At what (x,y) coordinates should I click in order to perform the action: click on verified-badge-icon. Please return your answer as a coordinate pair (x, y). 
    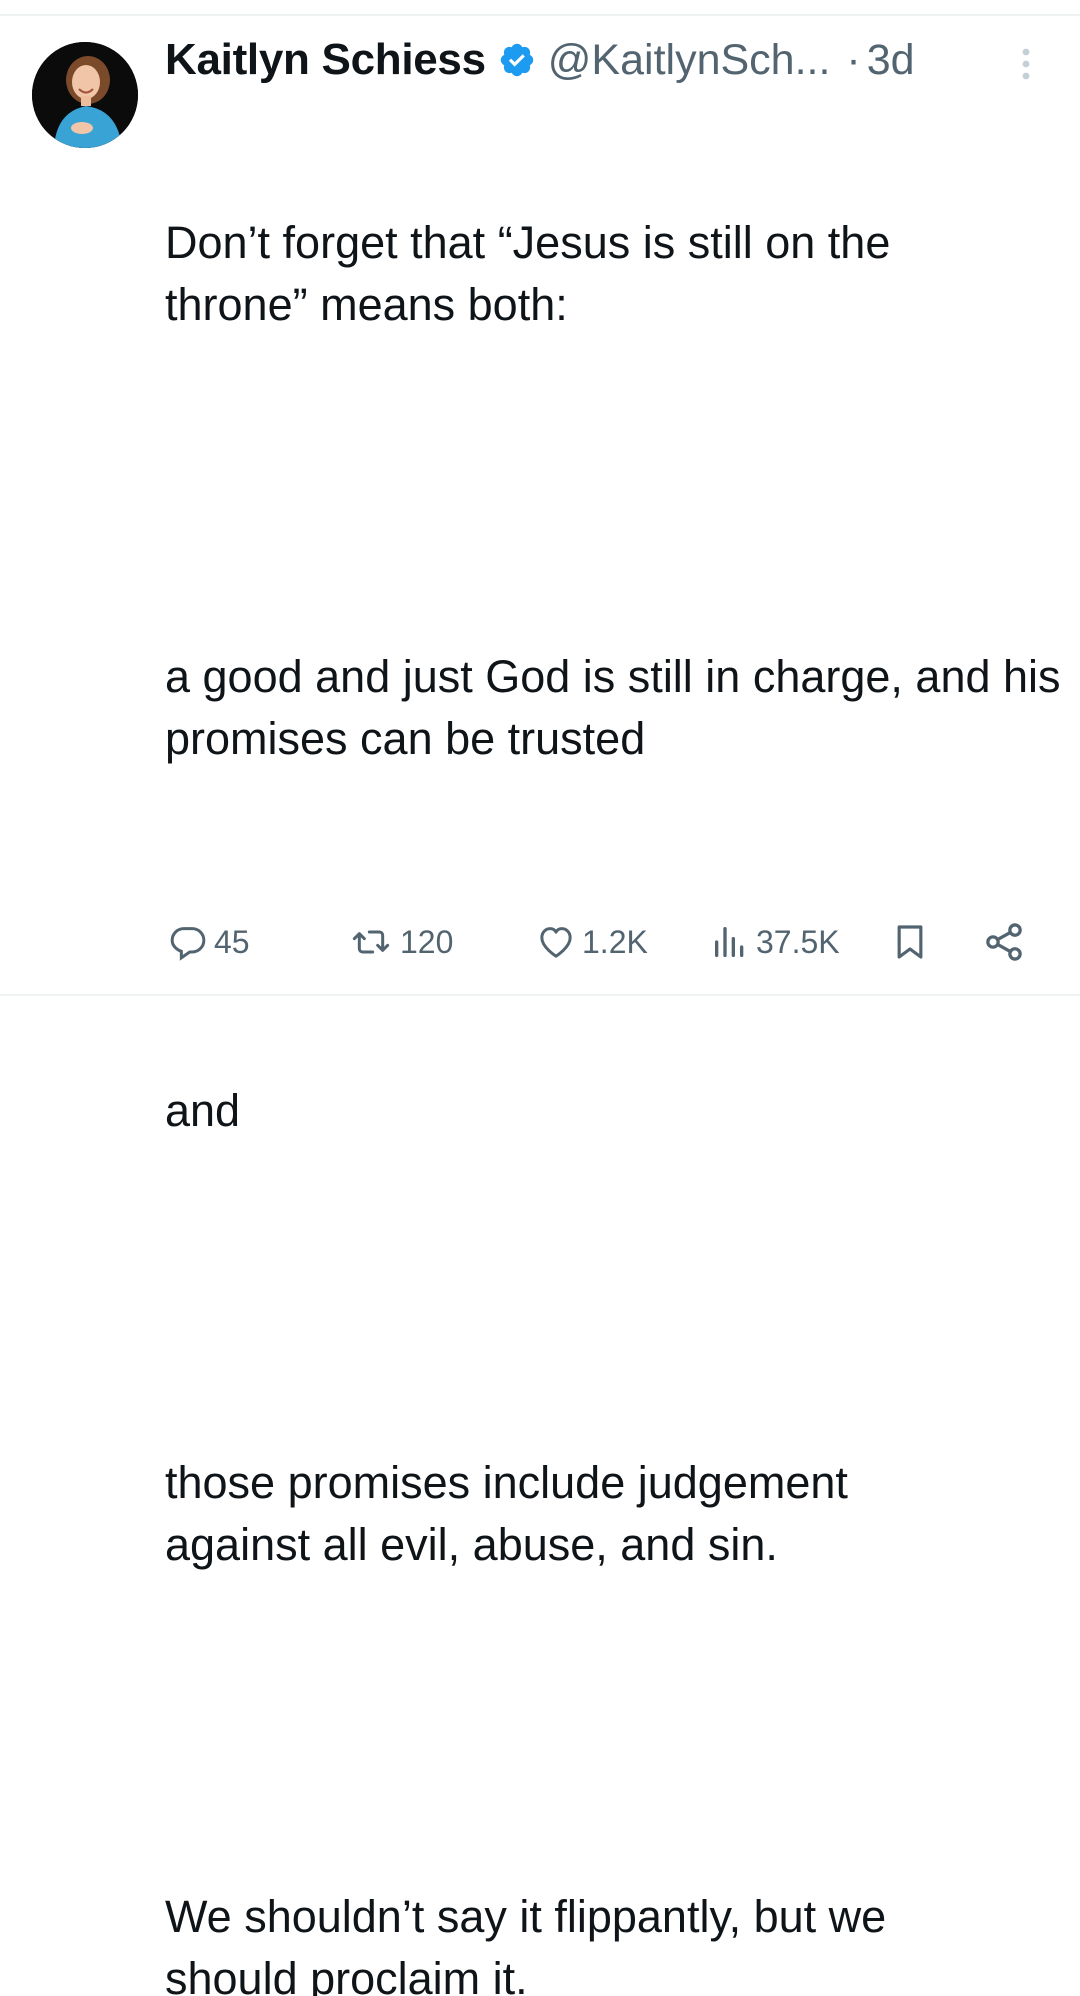
    Looking at the image, I should click on (517, 60).